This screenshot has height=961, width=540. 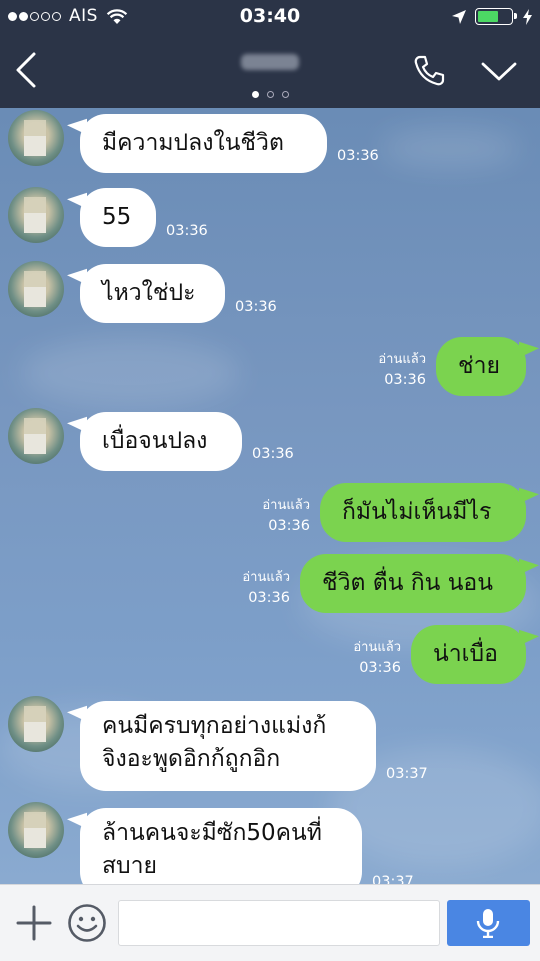 I want to click on chat-header, so click(x=270, y=72).